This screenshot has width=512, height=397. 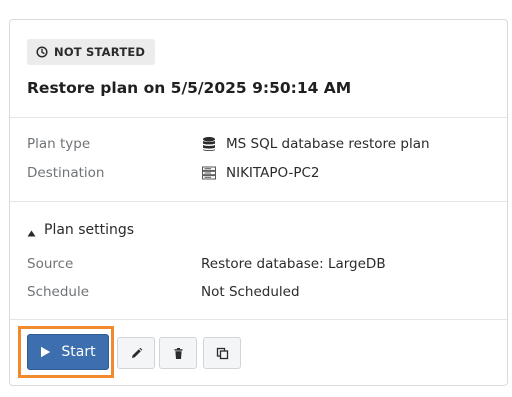 What do you see at coordinates (293, 264) in the screenshot?
I see `source-value: Restore database: LargeDB` at bounding box center [293, 264].